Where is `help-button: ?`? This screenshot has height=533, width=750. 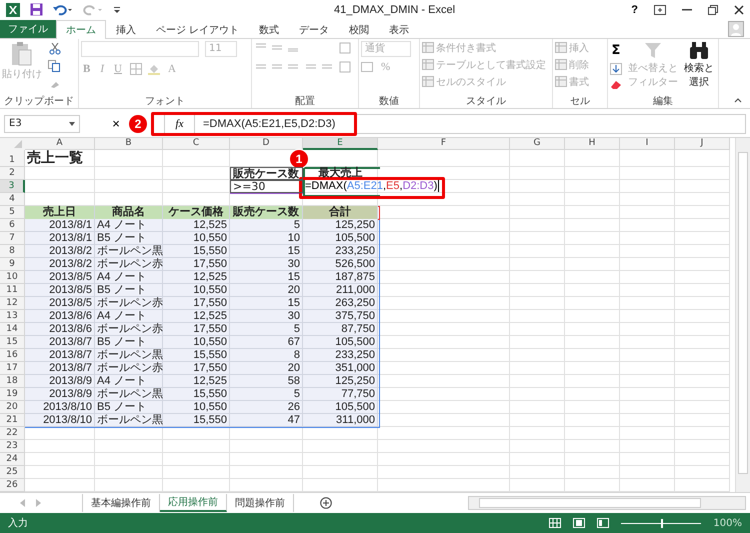 help-button: ? is located at coordinates (634, 10).